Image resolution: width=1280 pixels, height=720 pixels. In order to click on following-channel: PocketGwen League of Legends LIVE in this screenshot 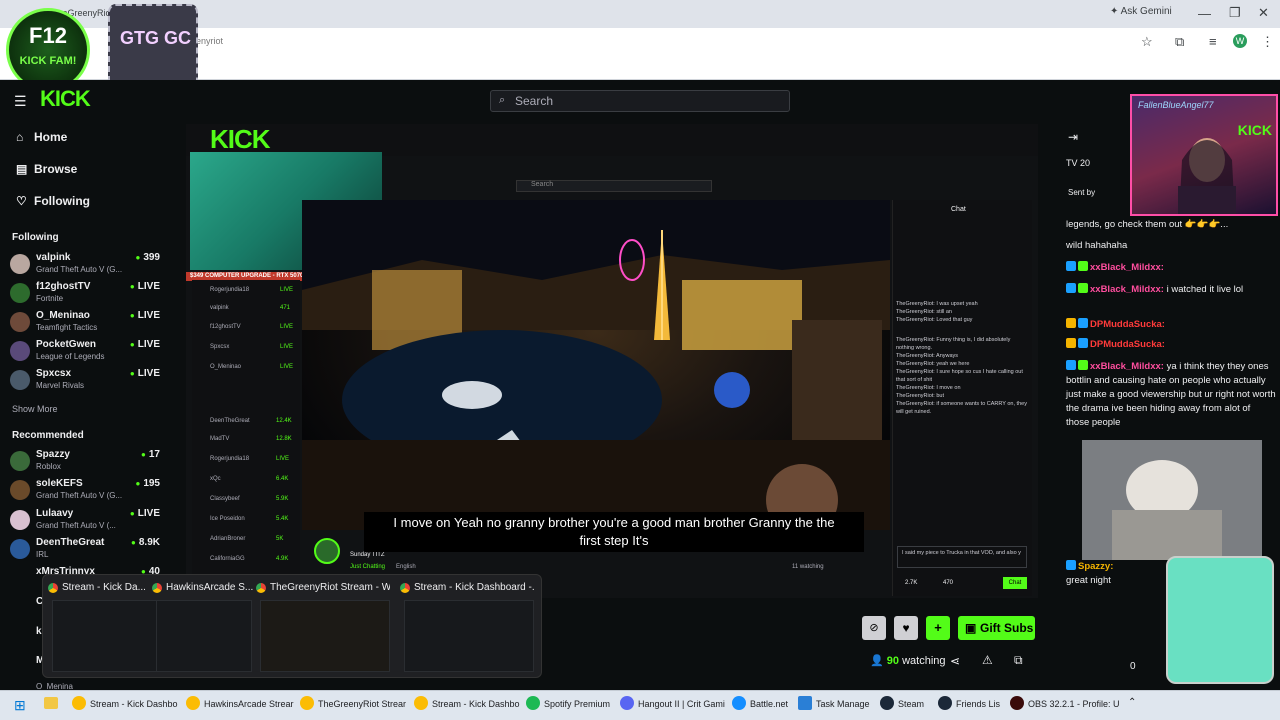, I will do `click(85, 353)`.